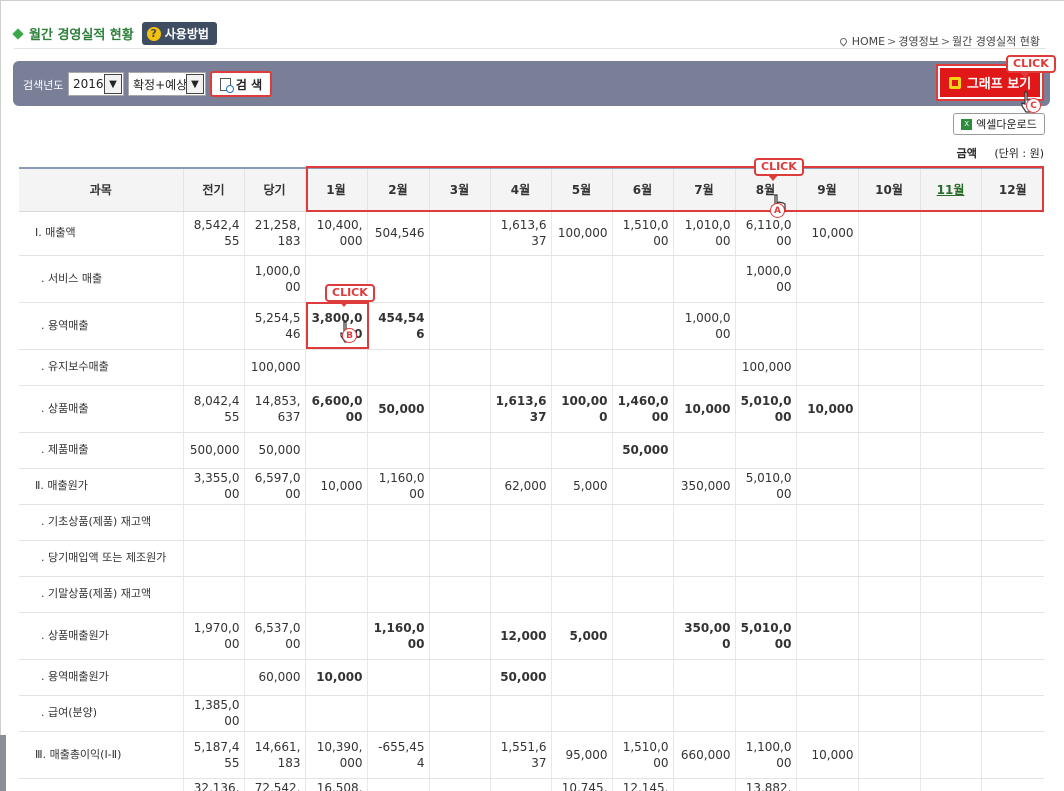 This screenshot has height=791, width=1064. Describe the element at coordinates (765, 409) in the screenshot. I see `table-cell: 5,010,000` at that location.